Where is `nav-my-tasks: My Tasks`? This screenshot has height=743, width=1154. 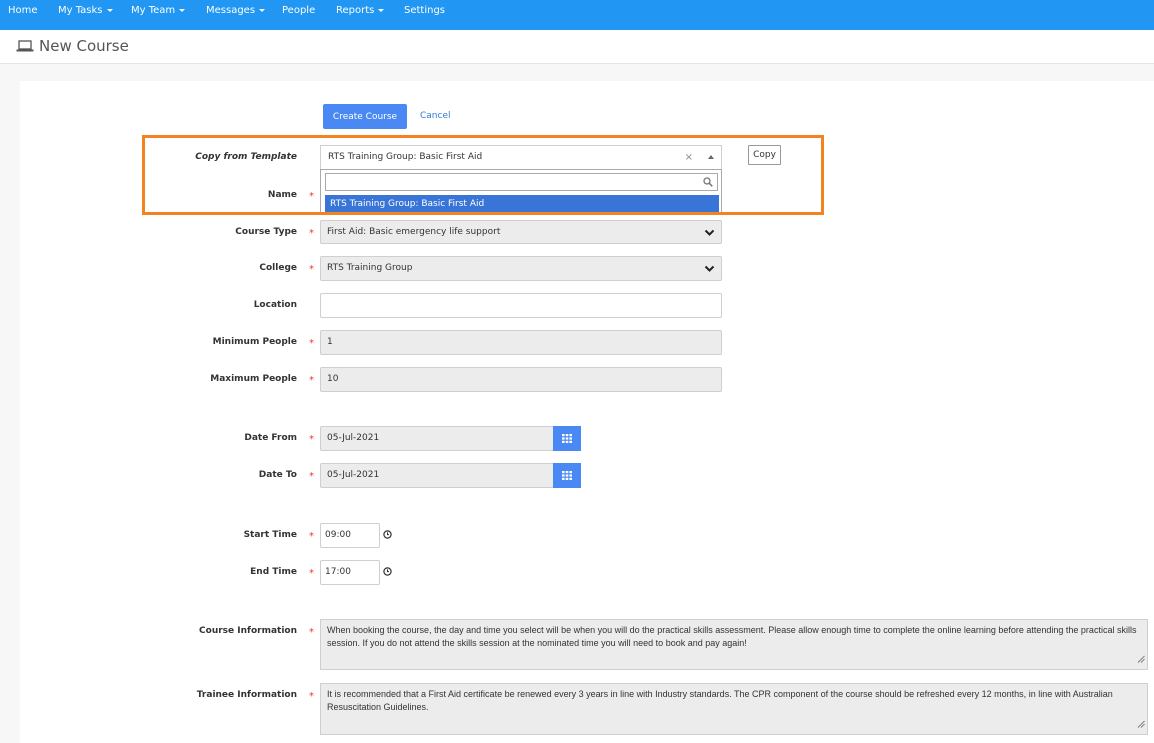
nav-my-tasks: My Tasks is located at coordinates (85, 11).